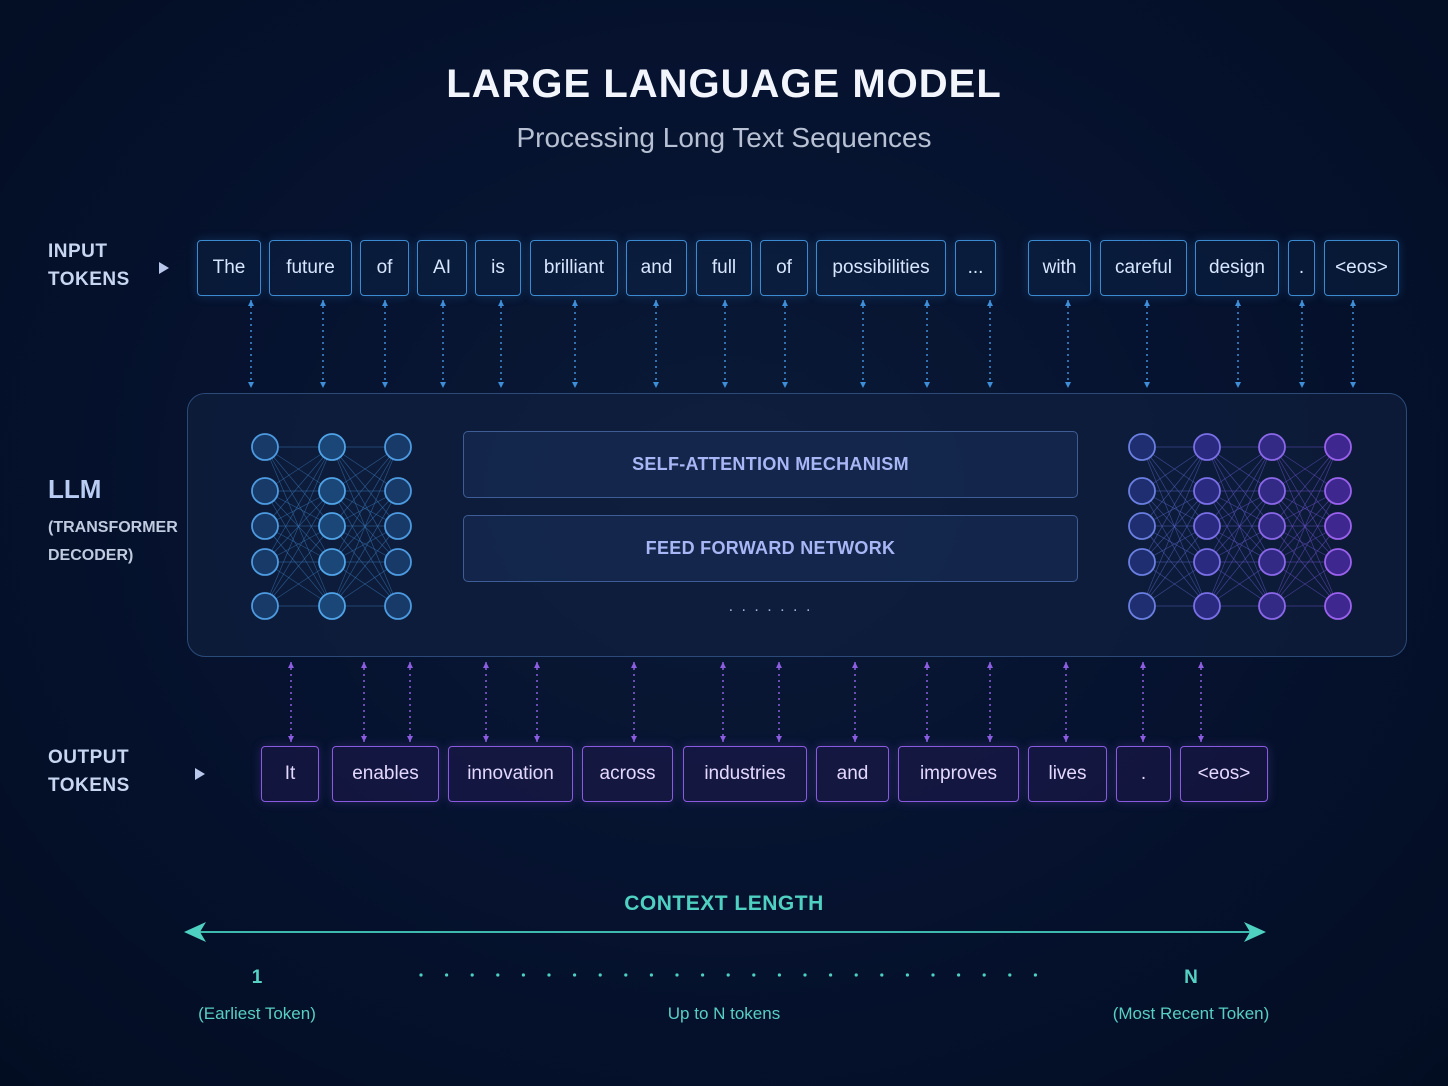 The width and height of the screenshot is (1448, 1086). Describe the element at coordinates (725, 932) in the screenshot. I see `double-arrow-icon` at that location.